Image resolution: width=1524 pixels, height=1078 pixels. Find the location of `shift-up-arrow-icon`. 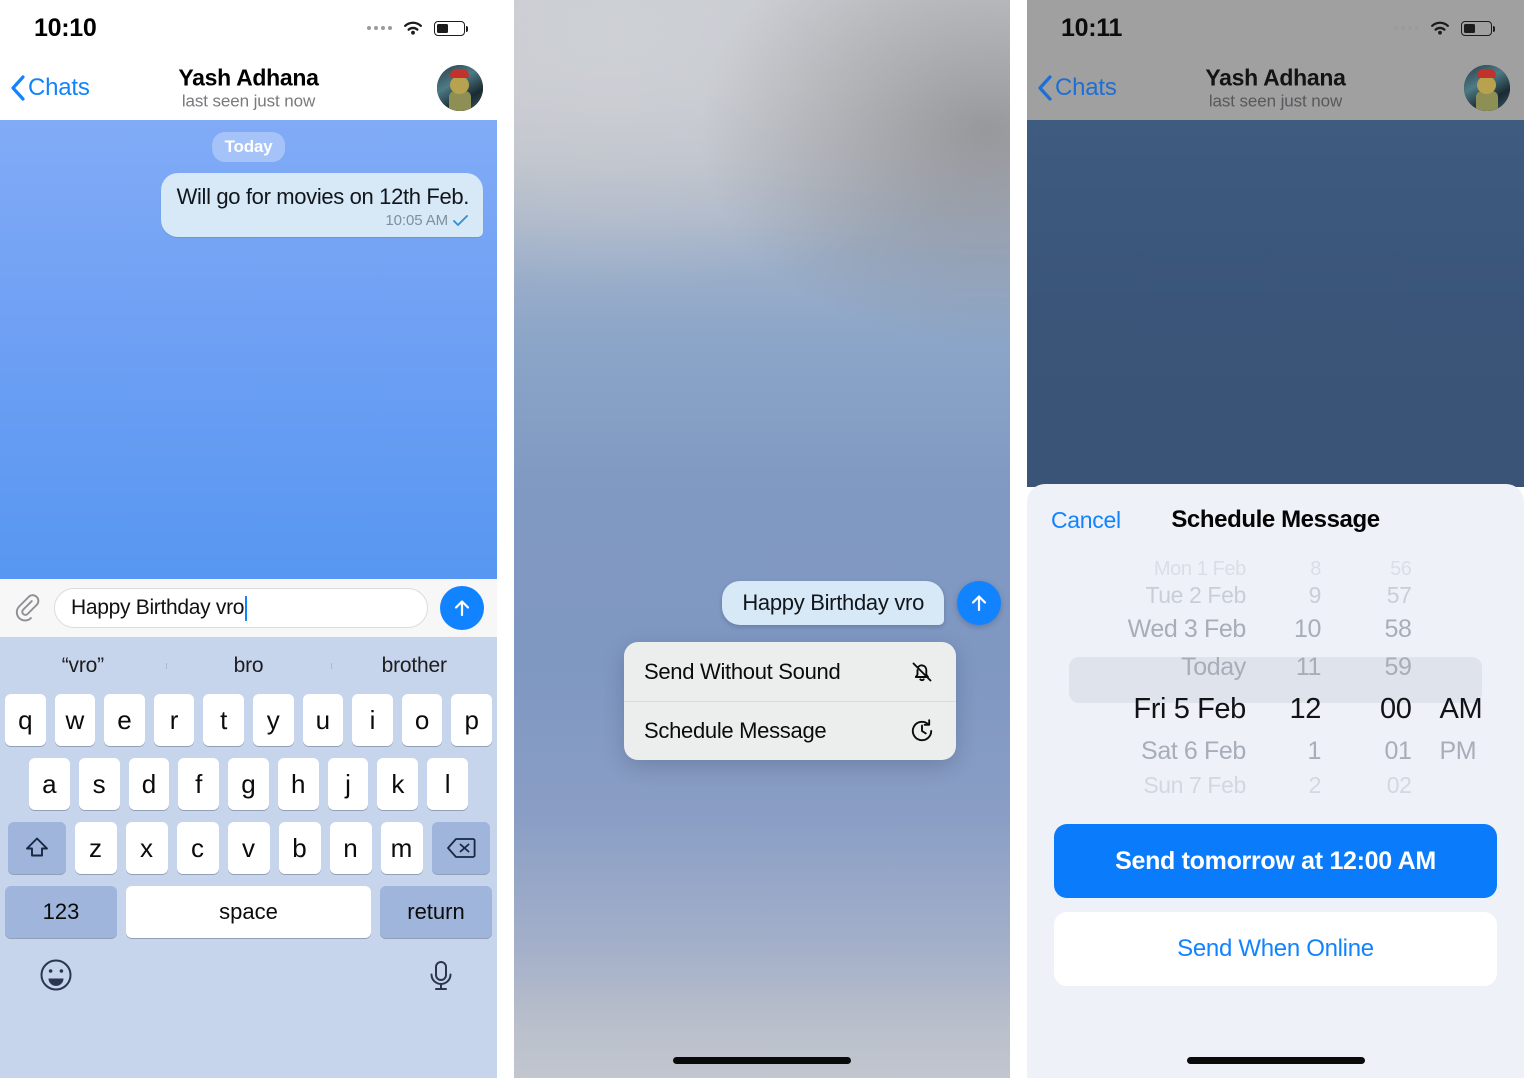

shift-up-arrow-icon is located at coordinates (36, 847).